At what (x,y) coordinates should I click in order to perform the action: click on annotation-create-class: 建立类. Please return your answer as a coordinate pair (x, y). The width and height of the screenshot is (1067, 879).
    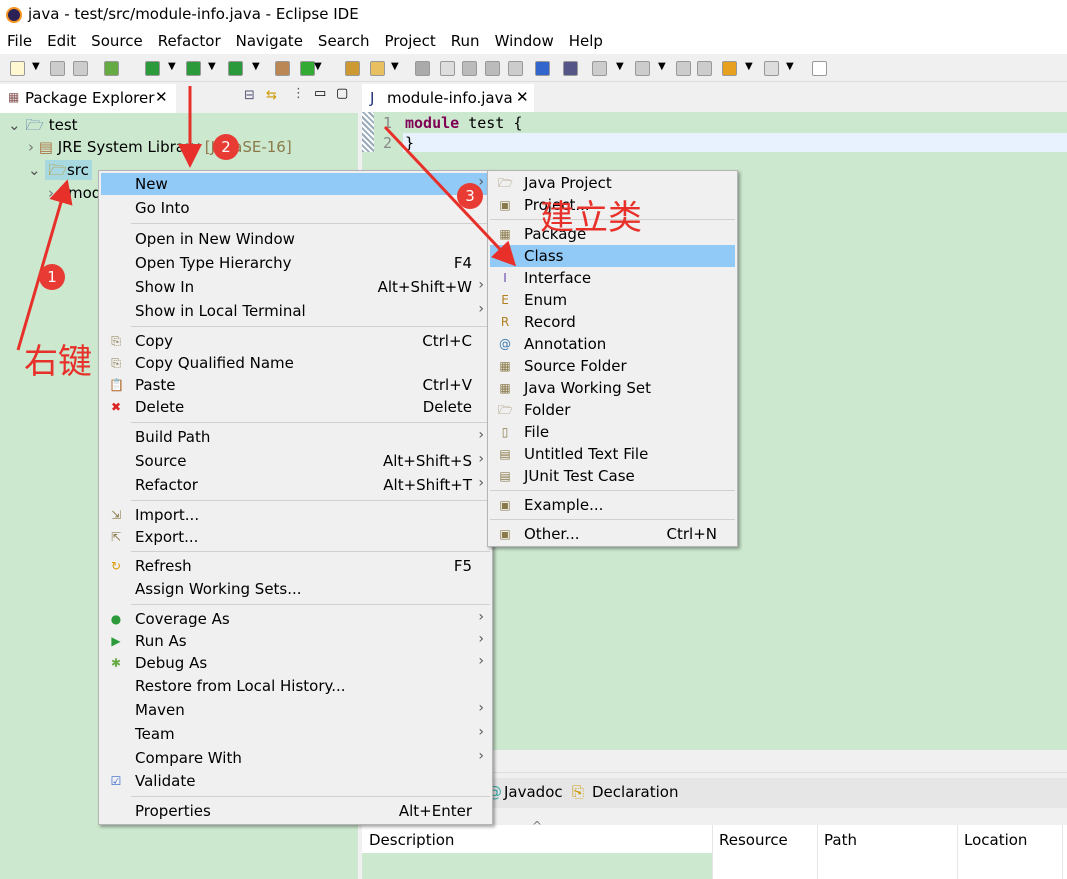
    Looking at the image, I should click on (591, 218).